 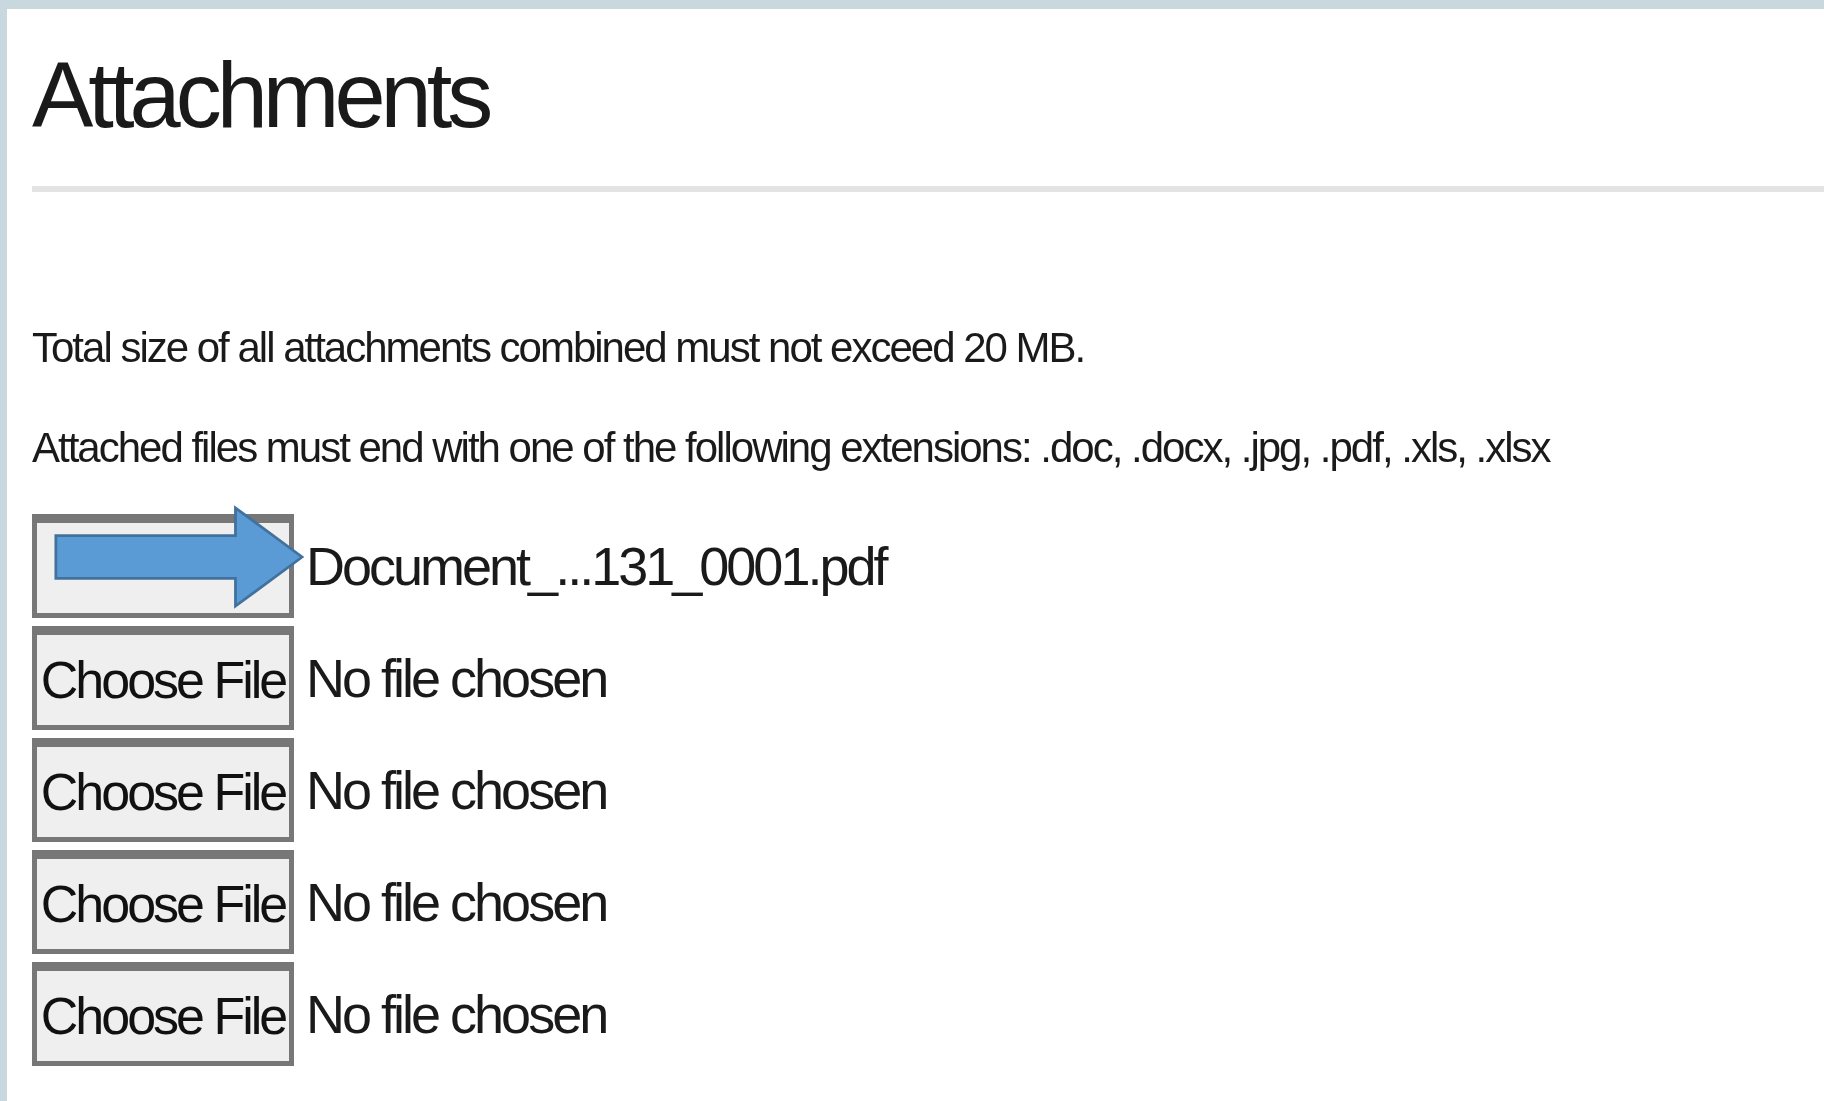 I want to click on section-heading: Attachments, so click(x=261, y=92).